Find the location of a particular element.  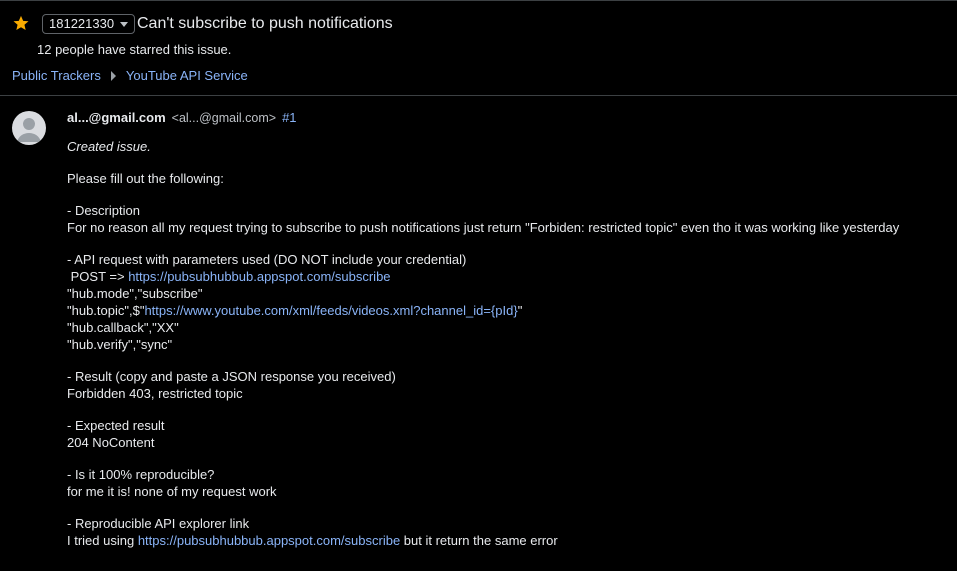

expected-header: - Expected result is located at coordinates (116, 425).